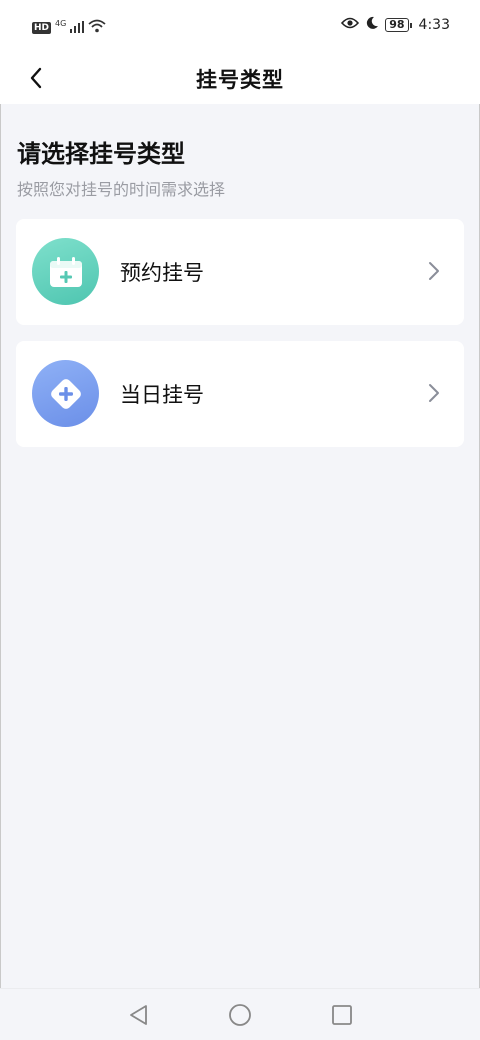  What do you see at coordinates (101, 154) in the screenshot?
I see `section-heading: 请选择挂号类型` at bounding box center [101, 154].